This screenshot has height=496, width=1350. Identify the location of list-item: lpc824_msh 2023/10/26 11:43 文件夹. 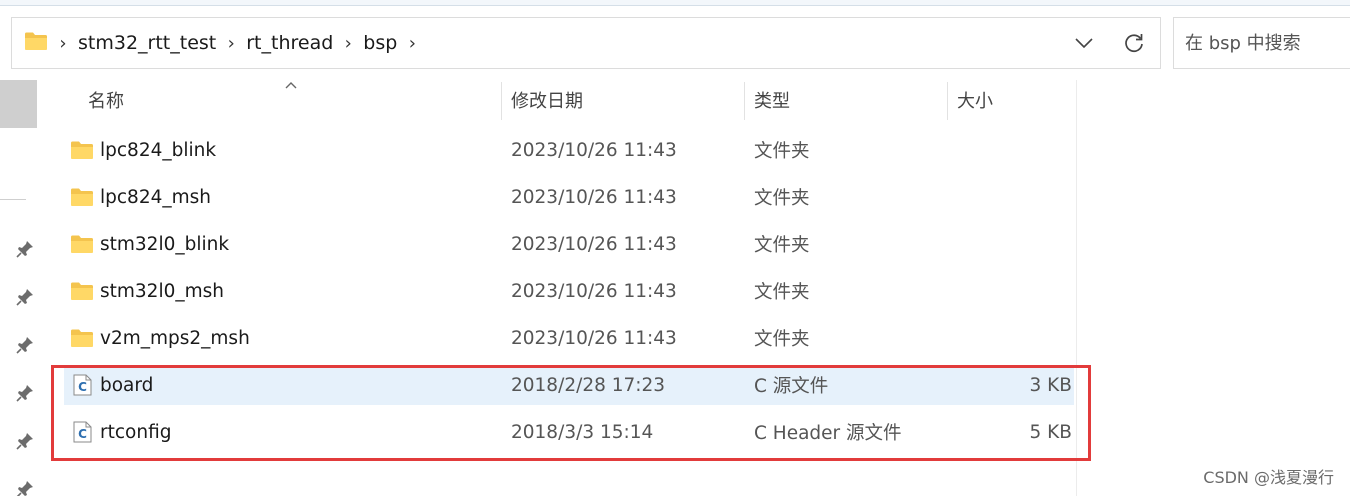
(569, 197).